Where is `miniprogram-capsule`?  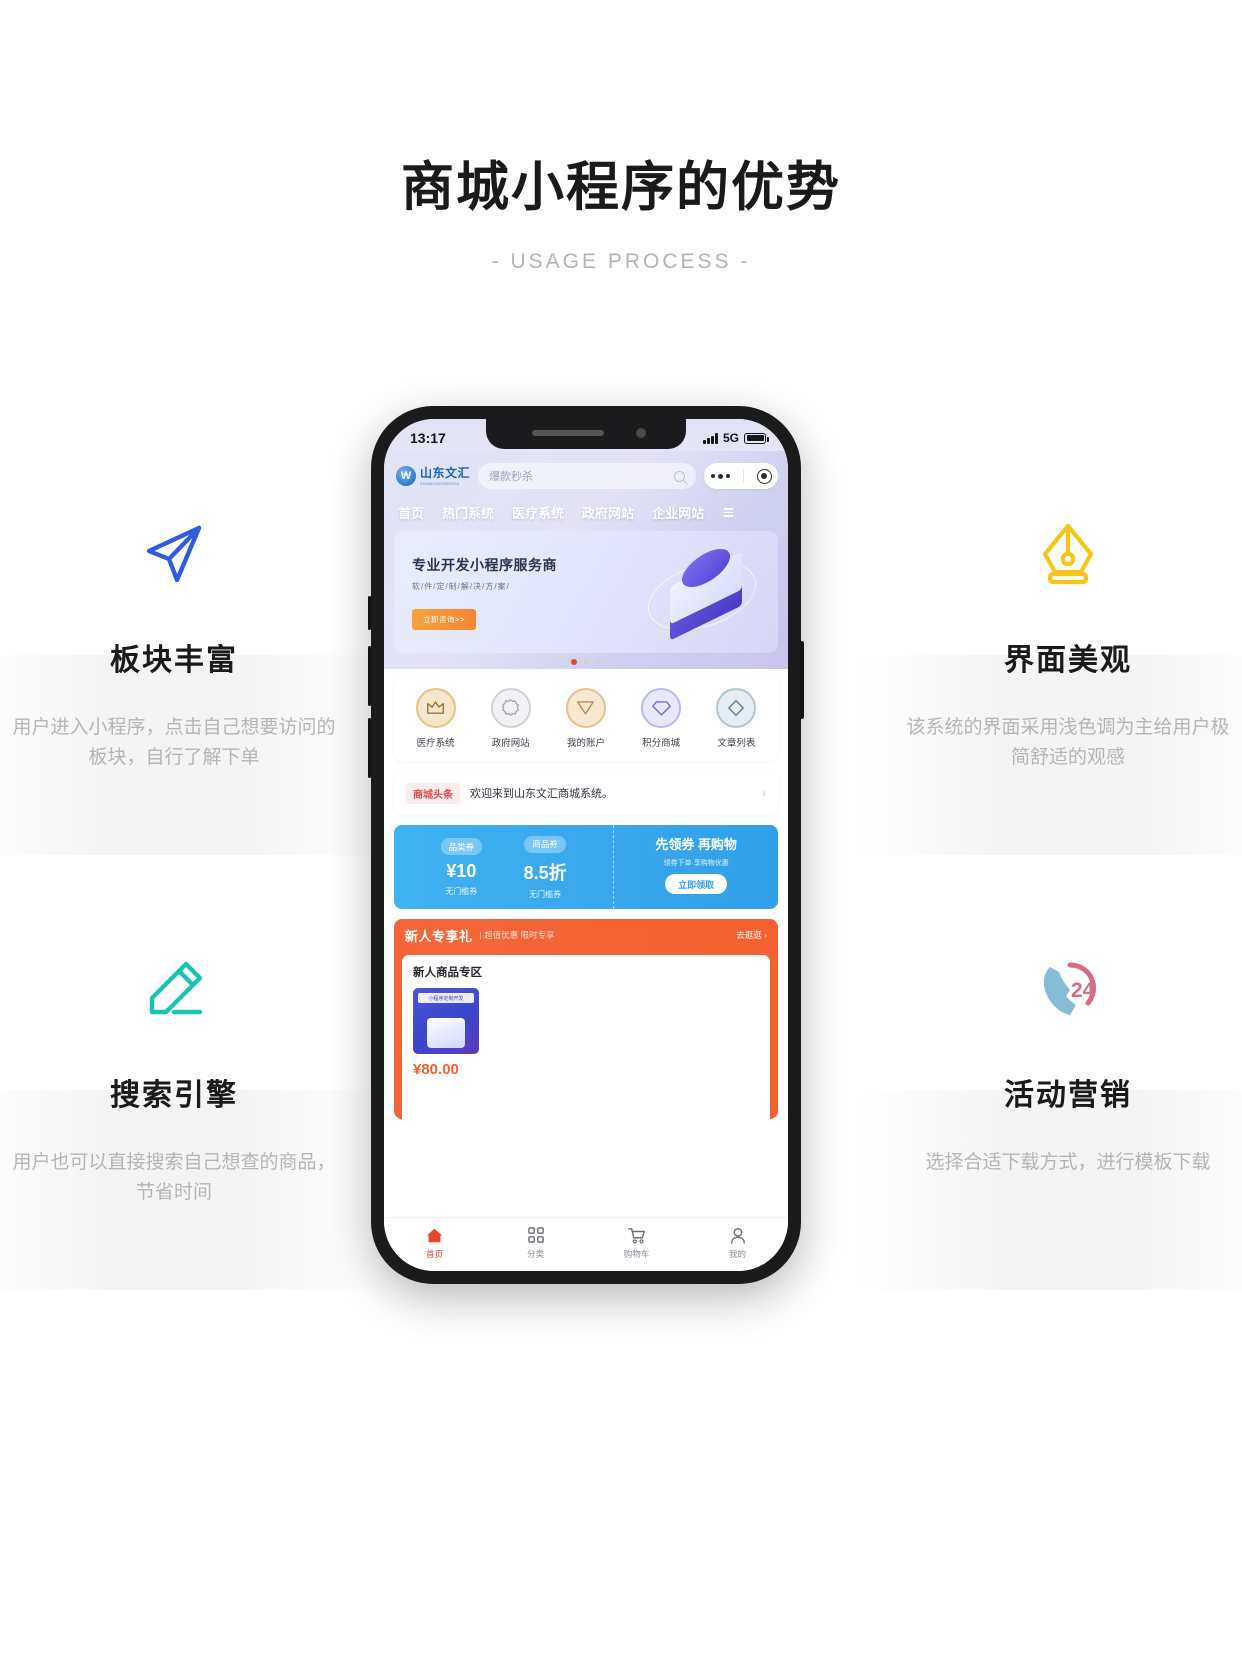 miniprogram-capsule is located at coordinates (741, 476).